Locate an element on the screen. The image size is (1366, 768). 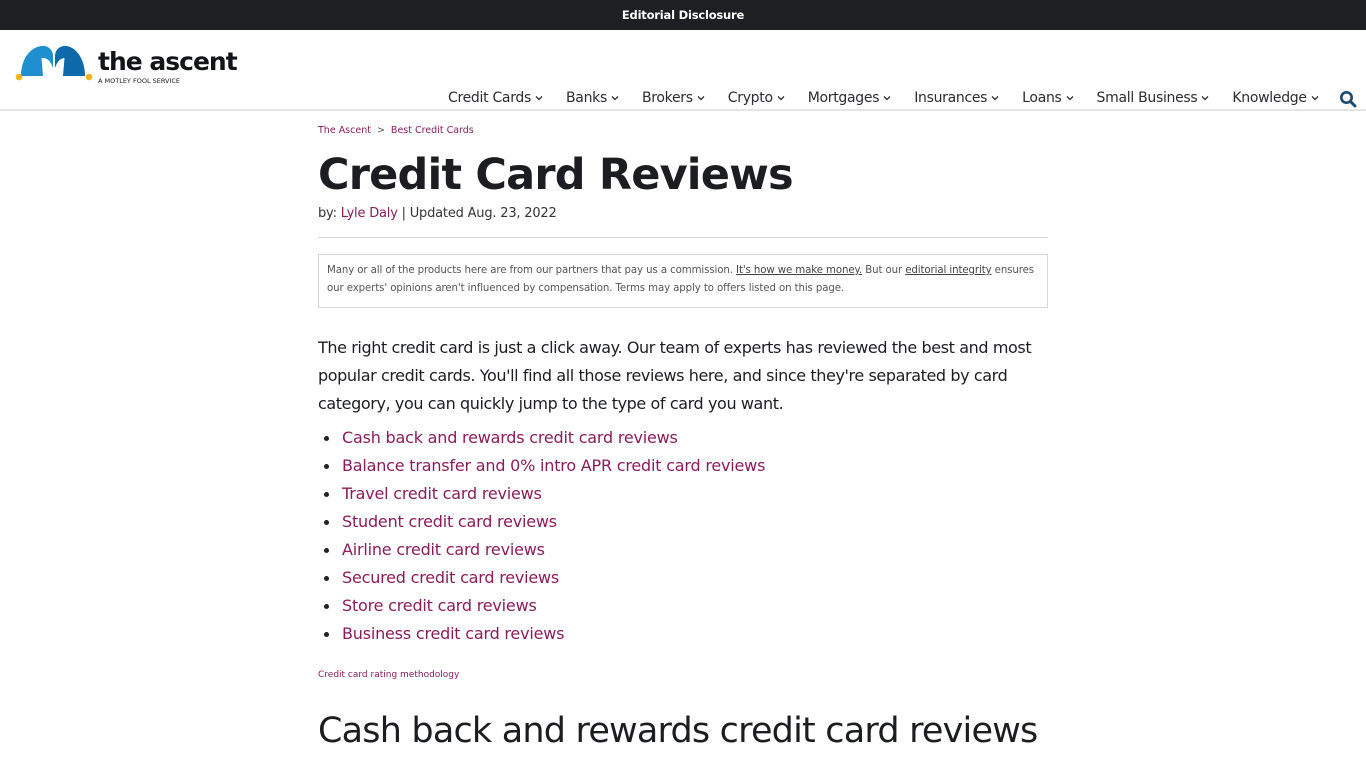
list-item: Travel credit card reviews is located at coordinates (683, 494).